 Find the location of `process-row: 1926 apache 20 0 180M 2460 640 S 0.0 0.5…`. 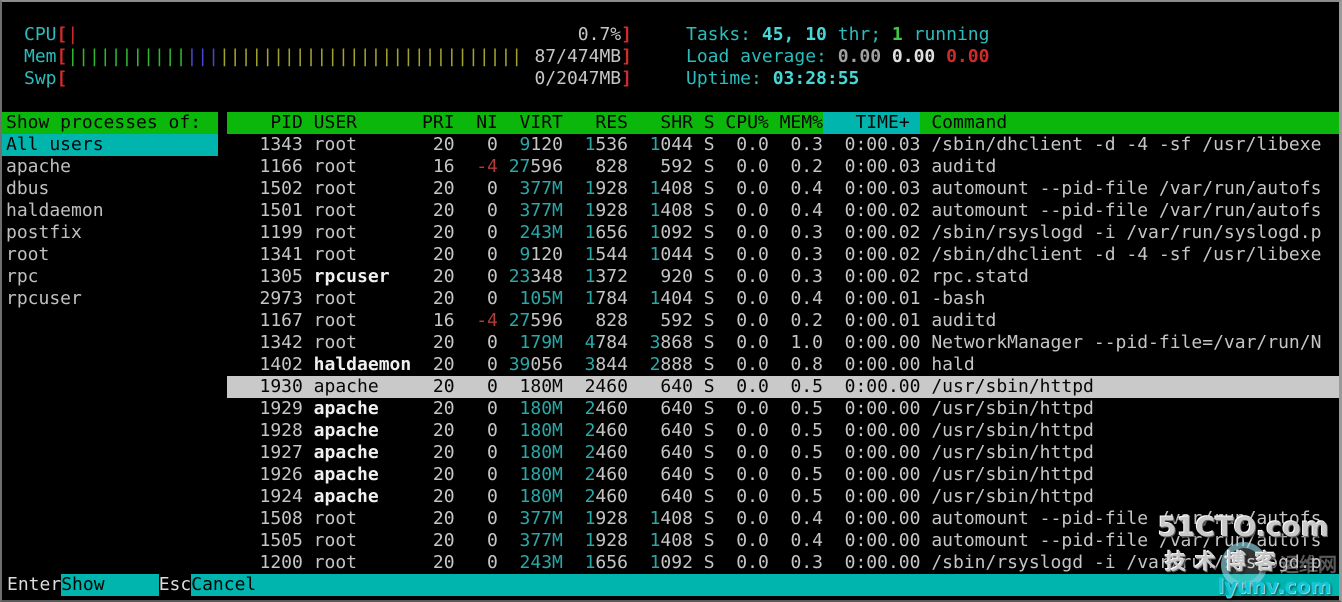

process-row: 1926 apache 20 0 180M 2460 640 S 0.0 0.5… is located at coordinates (783, 475).